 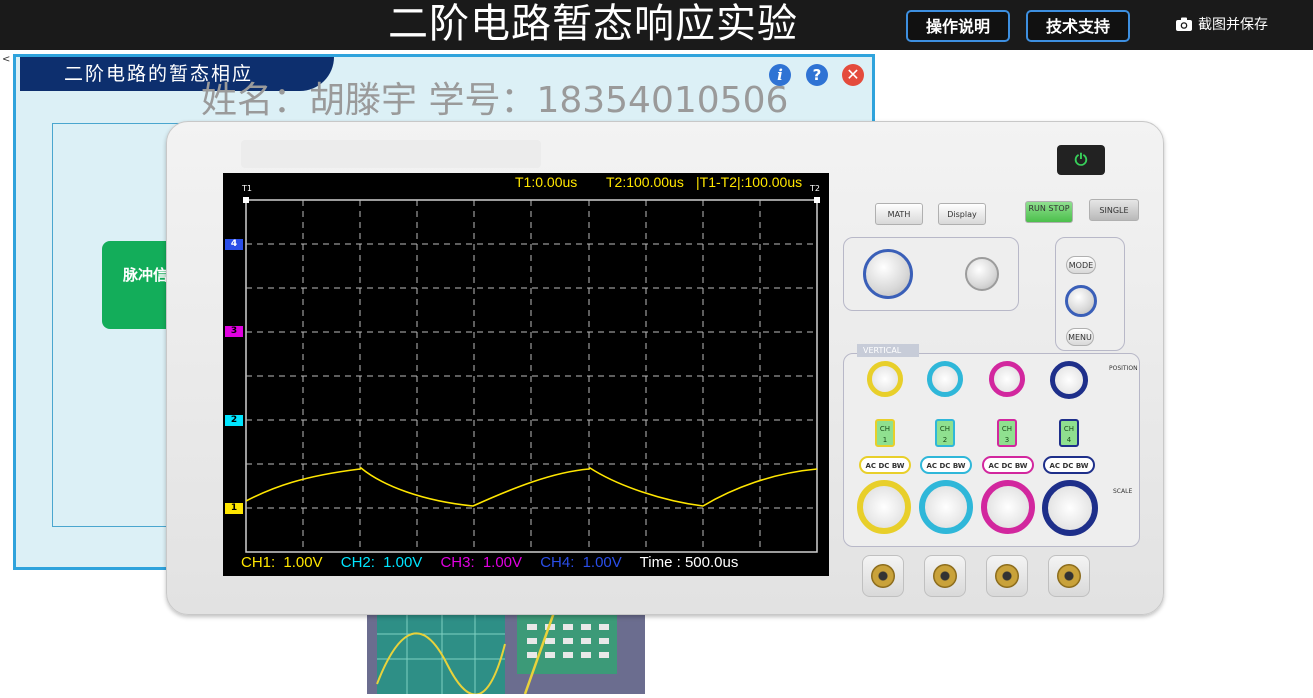 What do you see at coordinates (234, 331) in the screenshot?
I see `ch3-marker: 3` at bounding box center [234, 331].